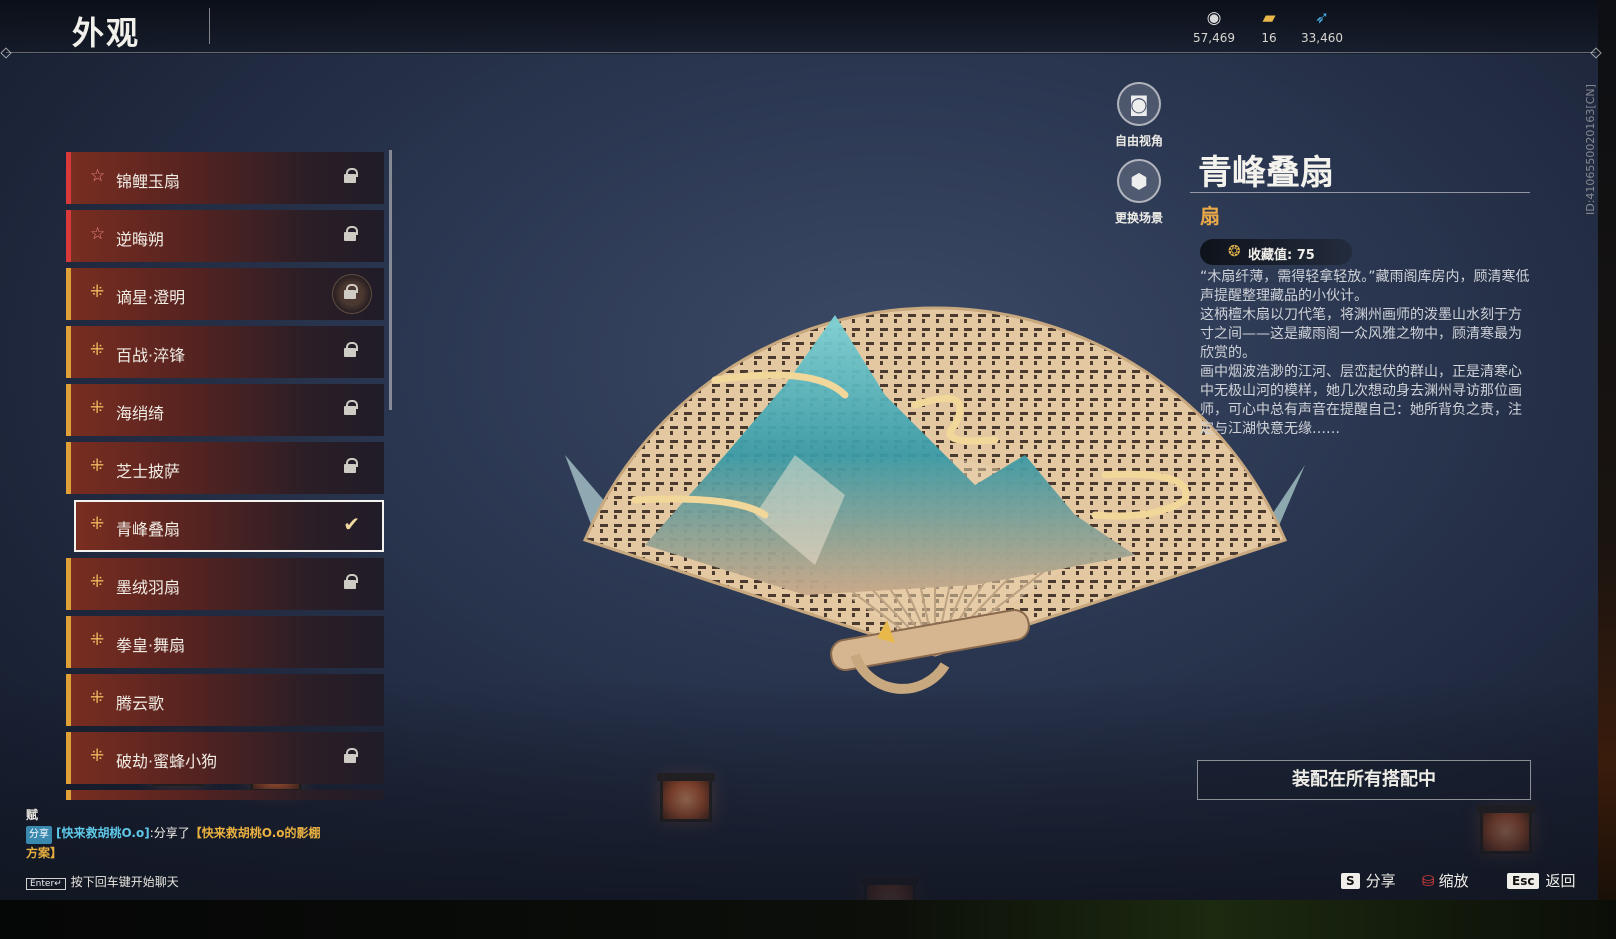 Image resolution: width=1616 pixels, height=939 pixels. Describe the element at coordinates (1210, 216) in the screenshot. I see `item-type: 扇` at that location.